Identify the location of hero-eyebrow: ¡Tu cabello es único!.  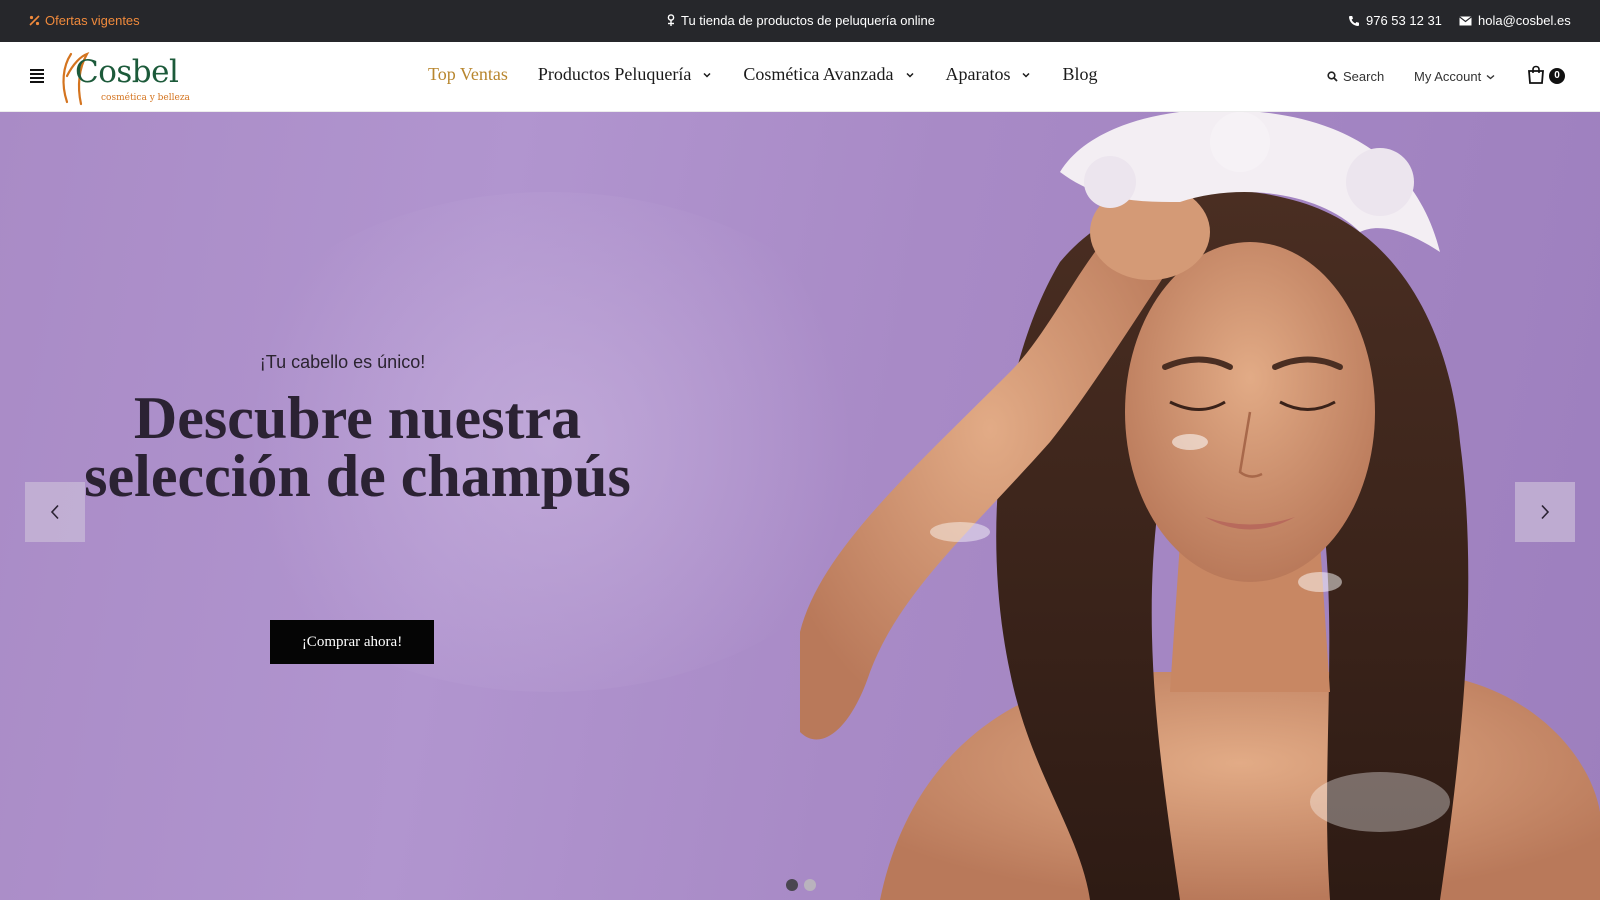
(342, 362).